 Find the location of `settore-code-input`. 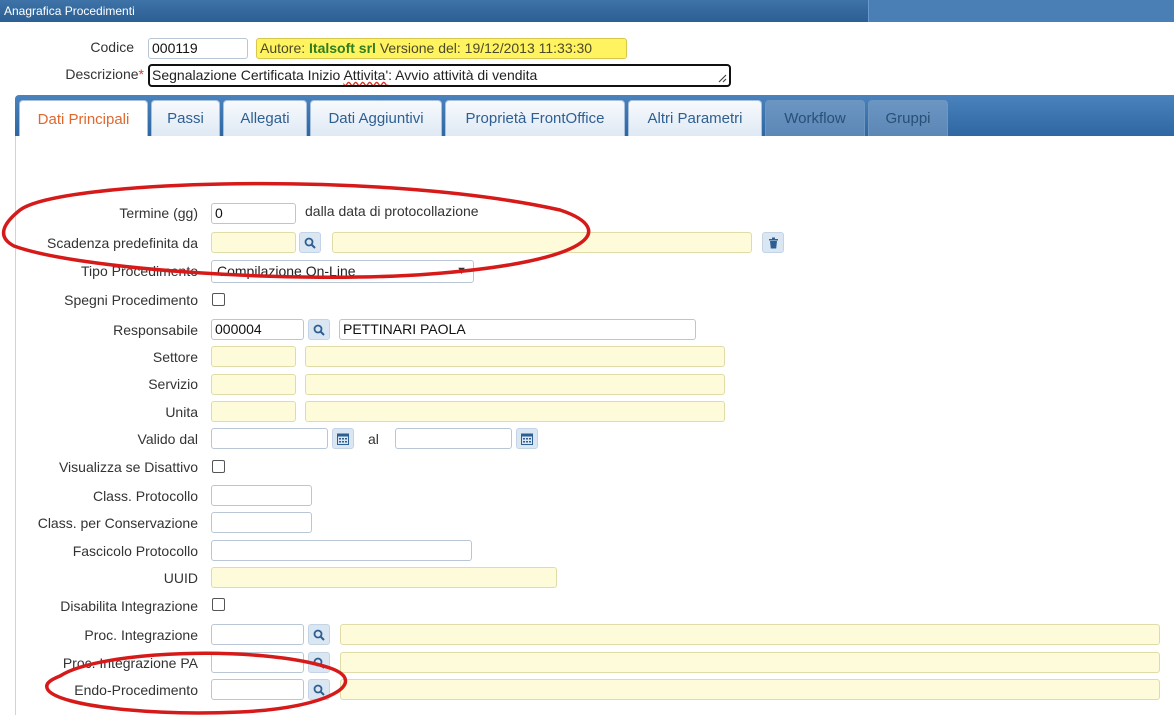

settore-code-input is located at coordinates (253, 356).